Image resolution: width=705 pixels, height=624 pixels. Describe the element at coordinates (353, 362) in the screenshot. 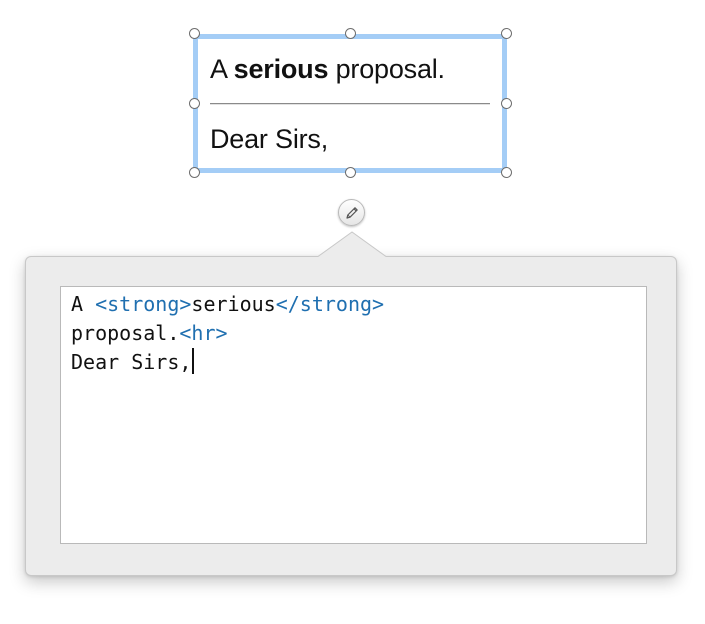

I see `code-line-3: Dear Sirs,` at that location.